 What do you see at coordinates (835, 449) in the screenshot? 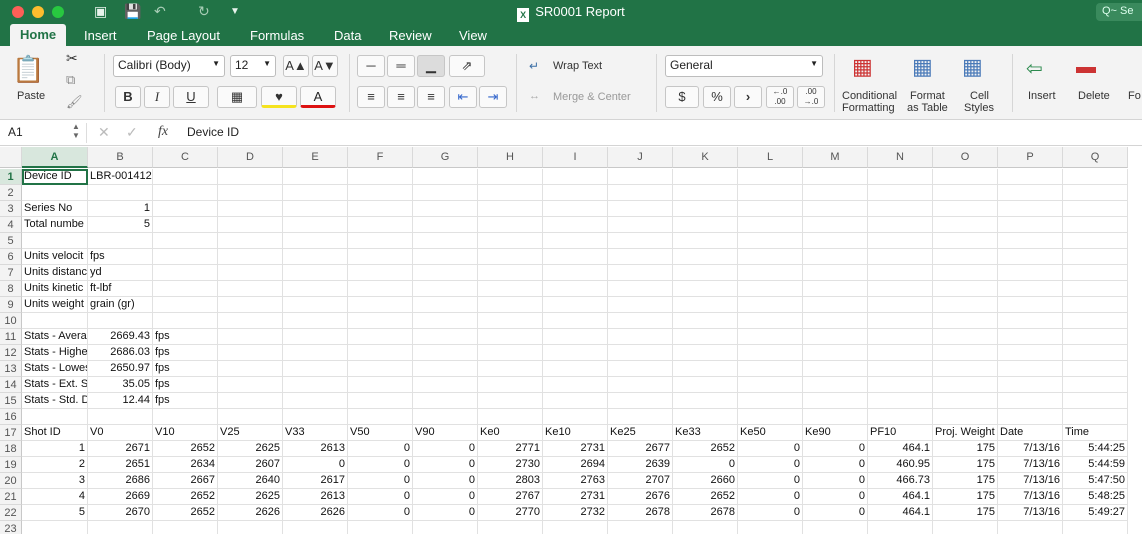
I see `cell-m18: 0` at bounding box center [835, 449].